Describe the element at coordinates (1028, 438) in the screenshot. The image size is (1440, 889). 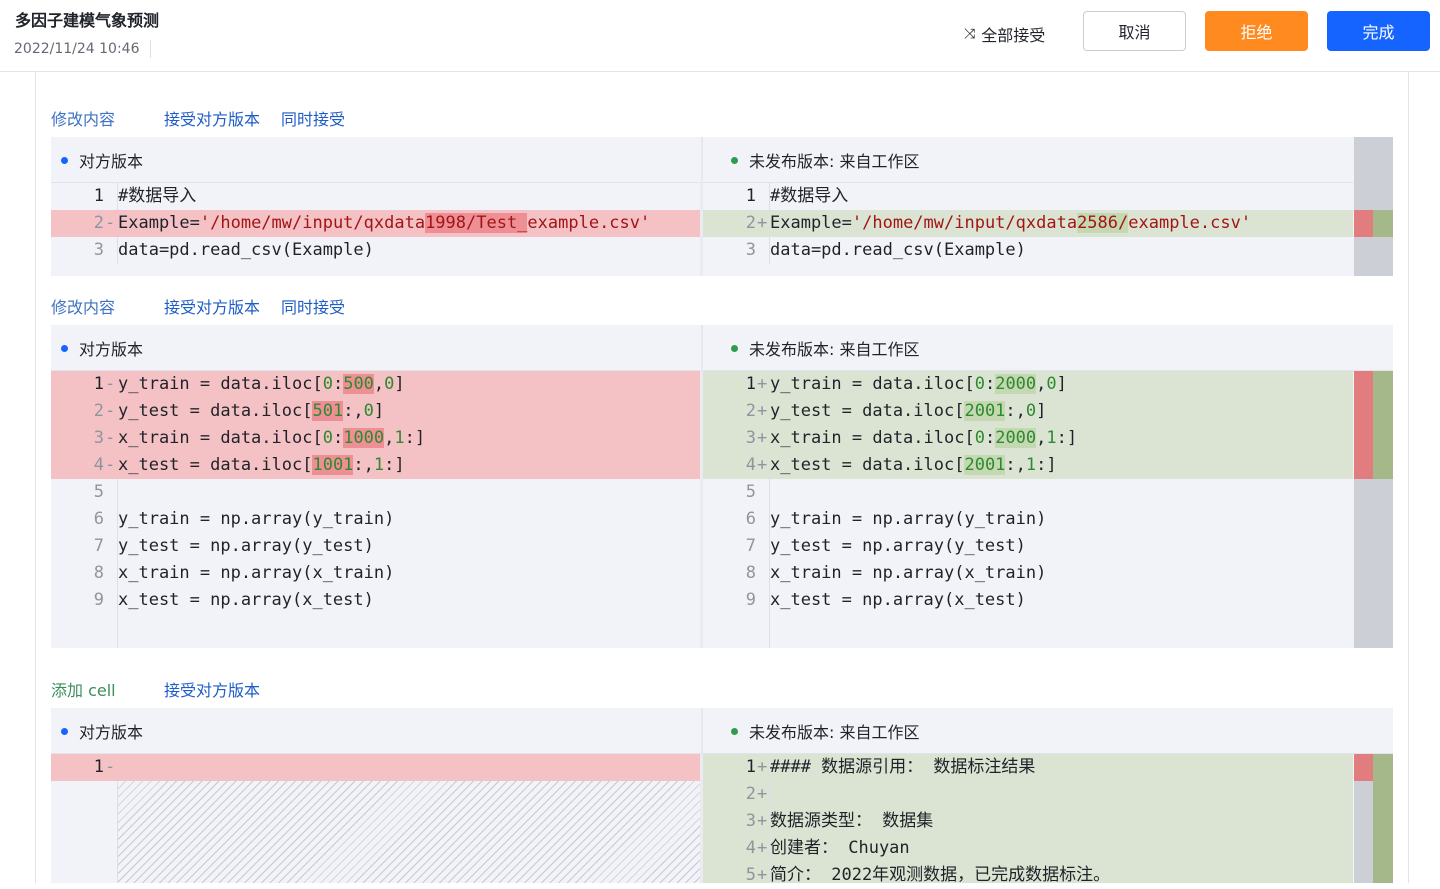
I see `code-row-added: 3 + x_train = data.iloc[0:2000,1:]` at that location.